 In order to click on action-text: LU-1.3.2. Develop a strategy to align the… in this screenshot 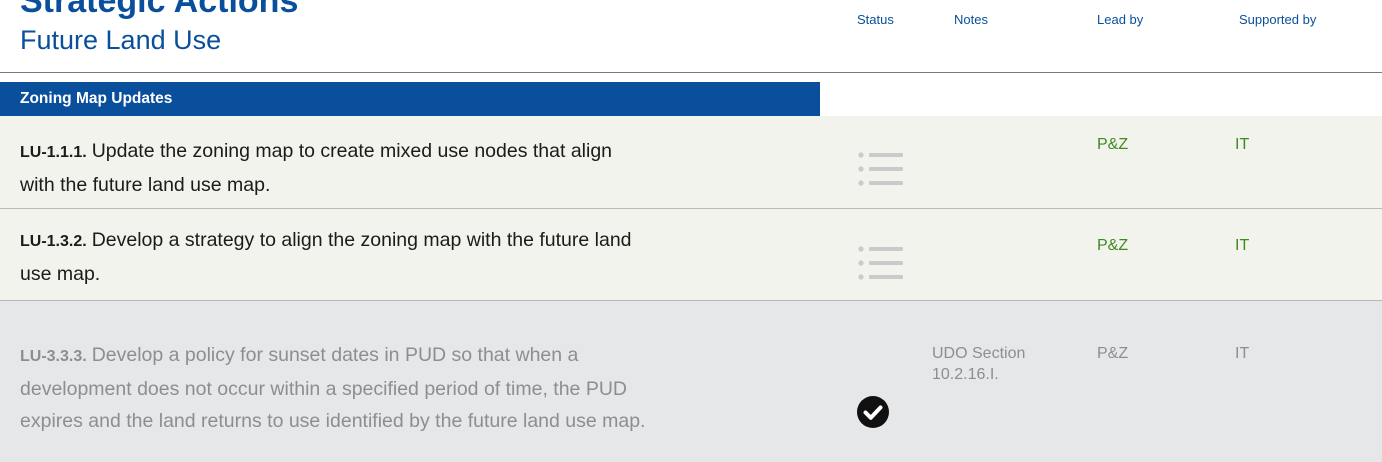, I will do `click(435, 257)`.